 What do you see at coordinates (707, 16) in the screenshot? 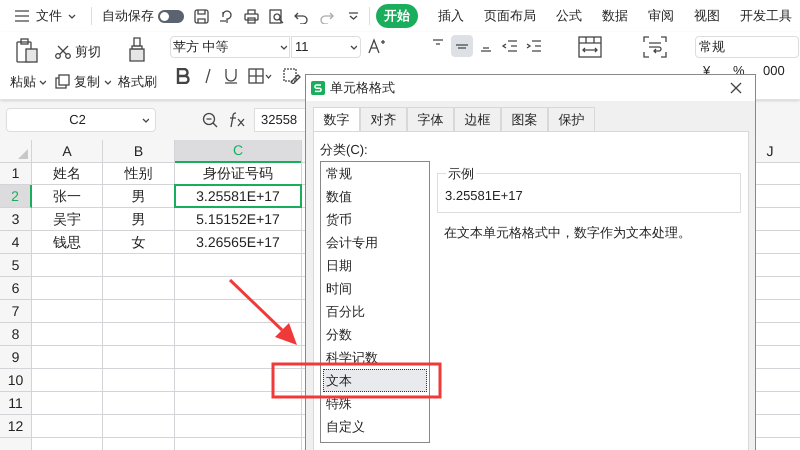
I see `ribbon-tab: 视图` at bounding box center [707, 16].